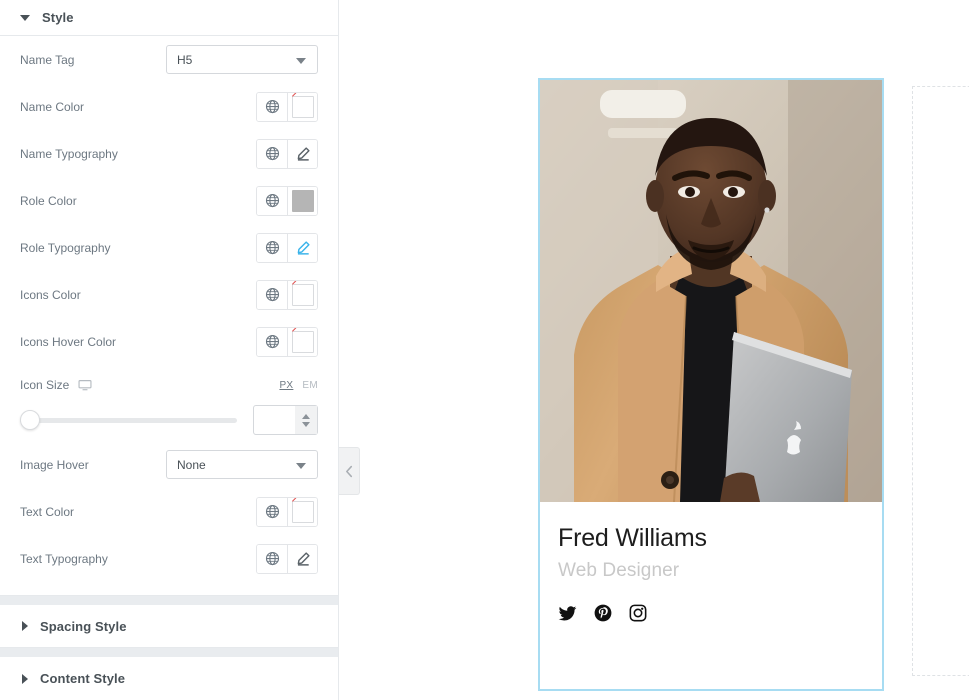 Image resolution: width=969 pixels, height=700 pixels. I want to click on collapse-panel-handle, so click(349, 471).